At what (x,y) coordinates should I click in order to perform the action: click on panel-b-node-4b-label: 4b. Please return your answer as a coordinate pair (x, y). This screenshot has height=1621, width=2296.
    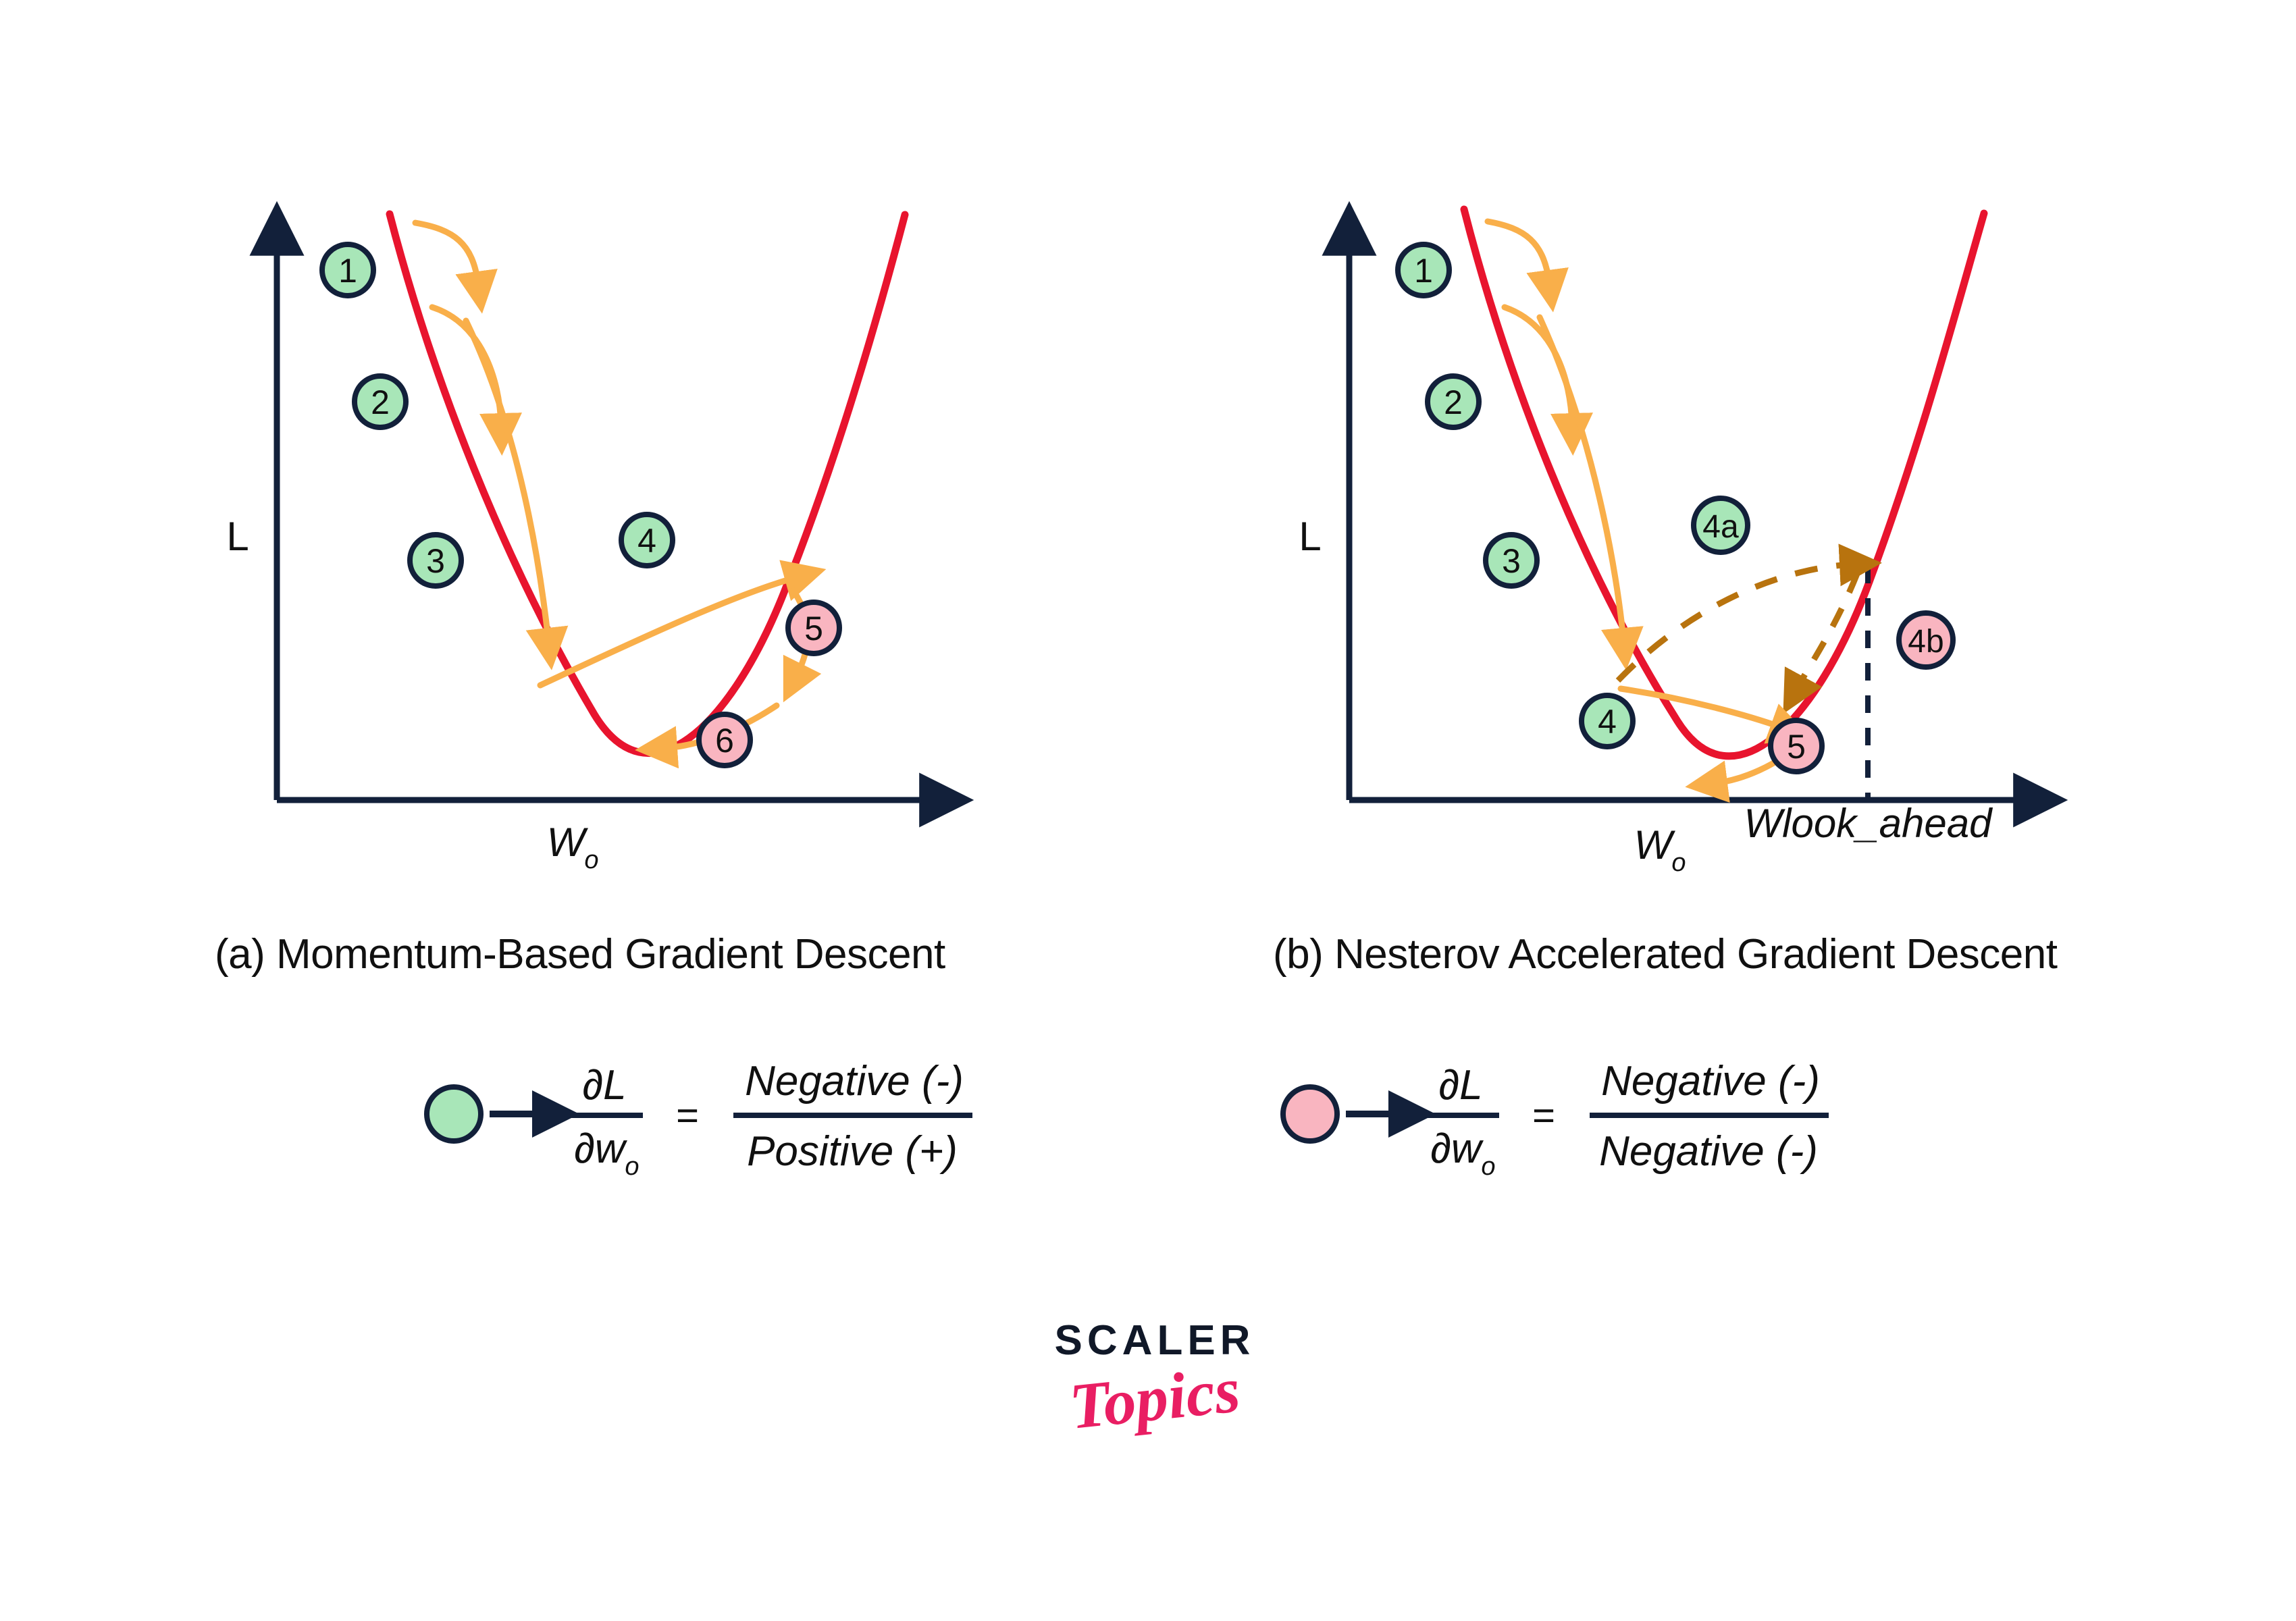
    Looking at the image, I should click on (1925, 642).